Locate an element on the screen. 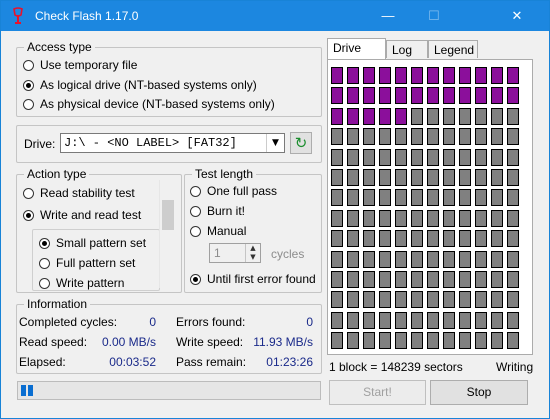 The width and height of the screenshot is (550, 419). action-read-stability-label: Read stability test is located at coordinates (87, 193).